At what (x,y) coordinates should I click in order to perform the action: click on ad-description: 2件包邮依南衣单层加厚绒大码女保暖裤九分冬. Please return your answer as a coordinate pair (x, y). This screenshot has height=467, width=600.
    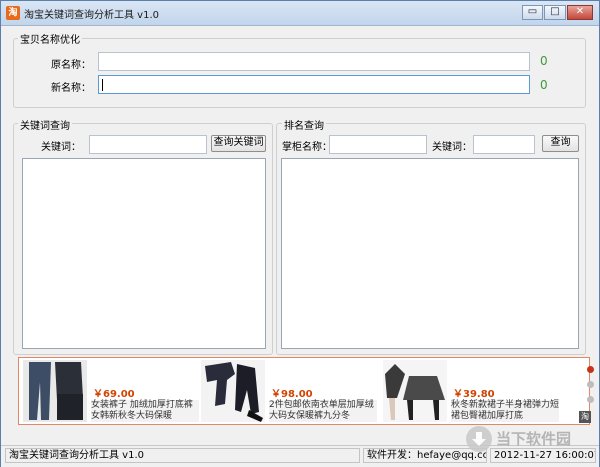
    Looking at the image, I should click on (323, 411).